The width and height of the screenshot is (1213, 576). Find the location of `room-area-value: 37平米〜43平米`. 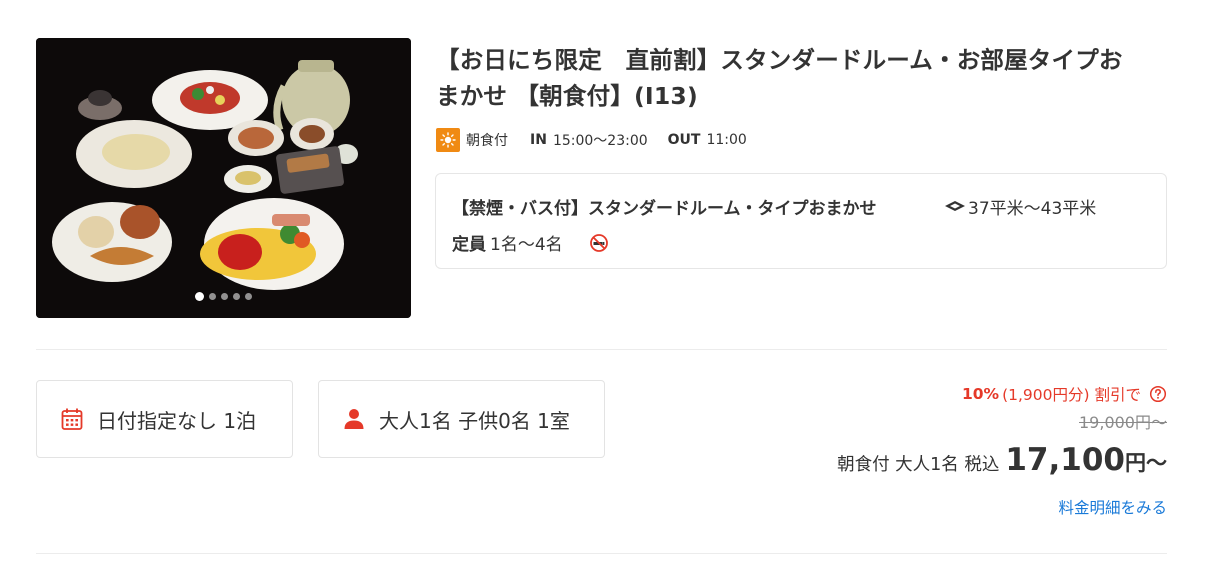

room-area-value: 37平米〜43平米 is located at coordinates (1032, 209).